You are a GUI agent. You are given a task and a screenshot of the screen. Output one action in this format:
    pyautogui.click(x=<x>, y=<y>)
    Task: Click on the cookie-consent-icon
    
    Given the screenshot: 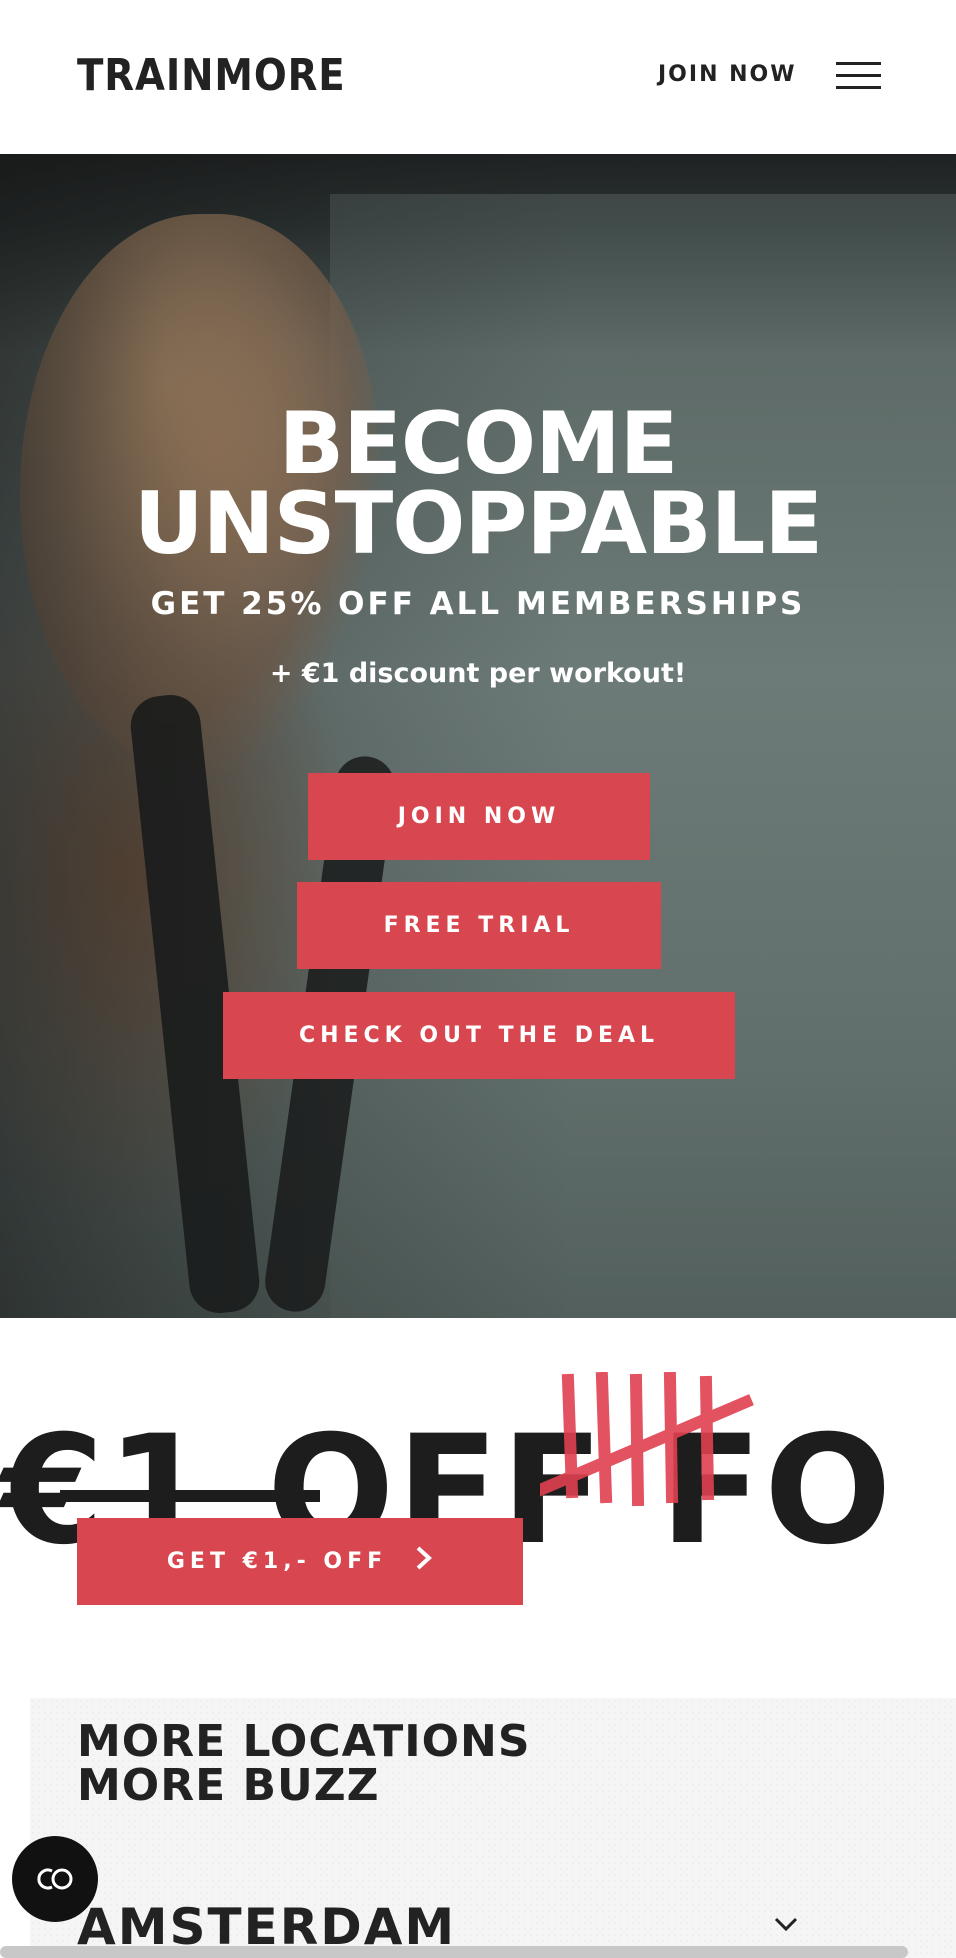 What is the action you would take?
    pyautogui.click(x=55, y=1879)
    